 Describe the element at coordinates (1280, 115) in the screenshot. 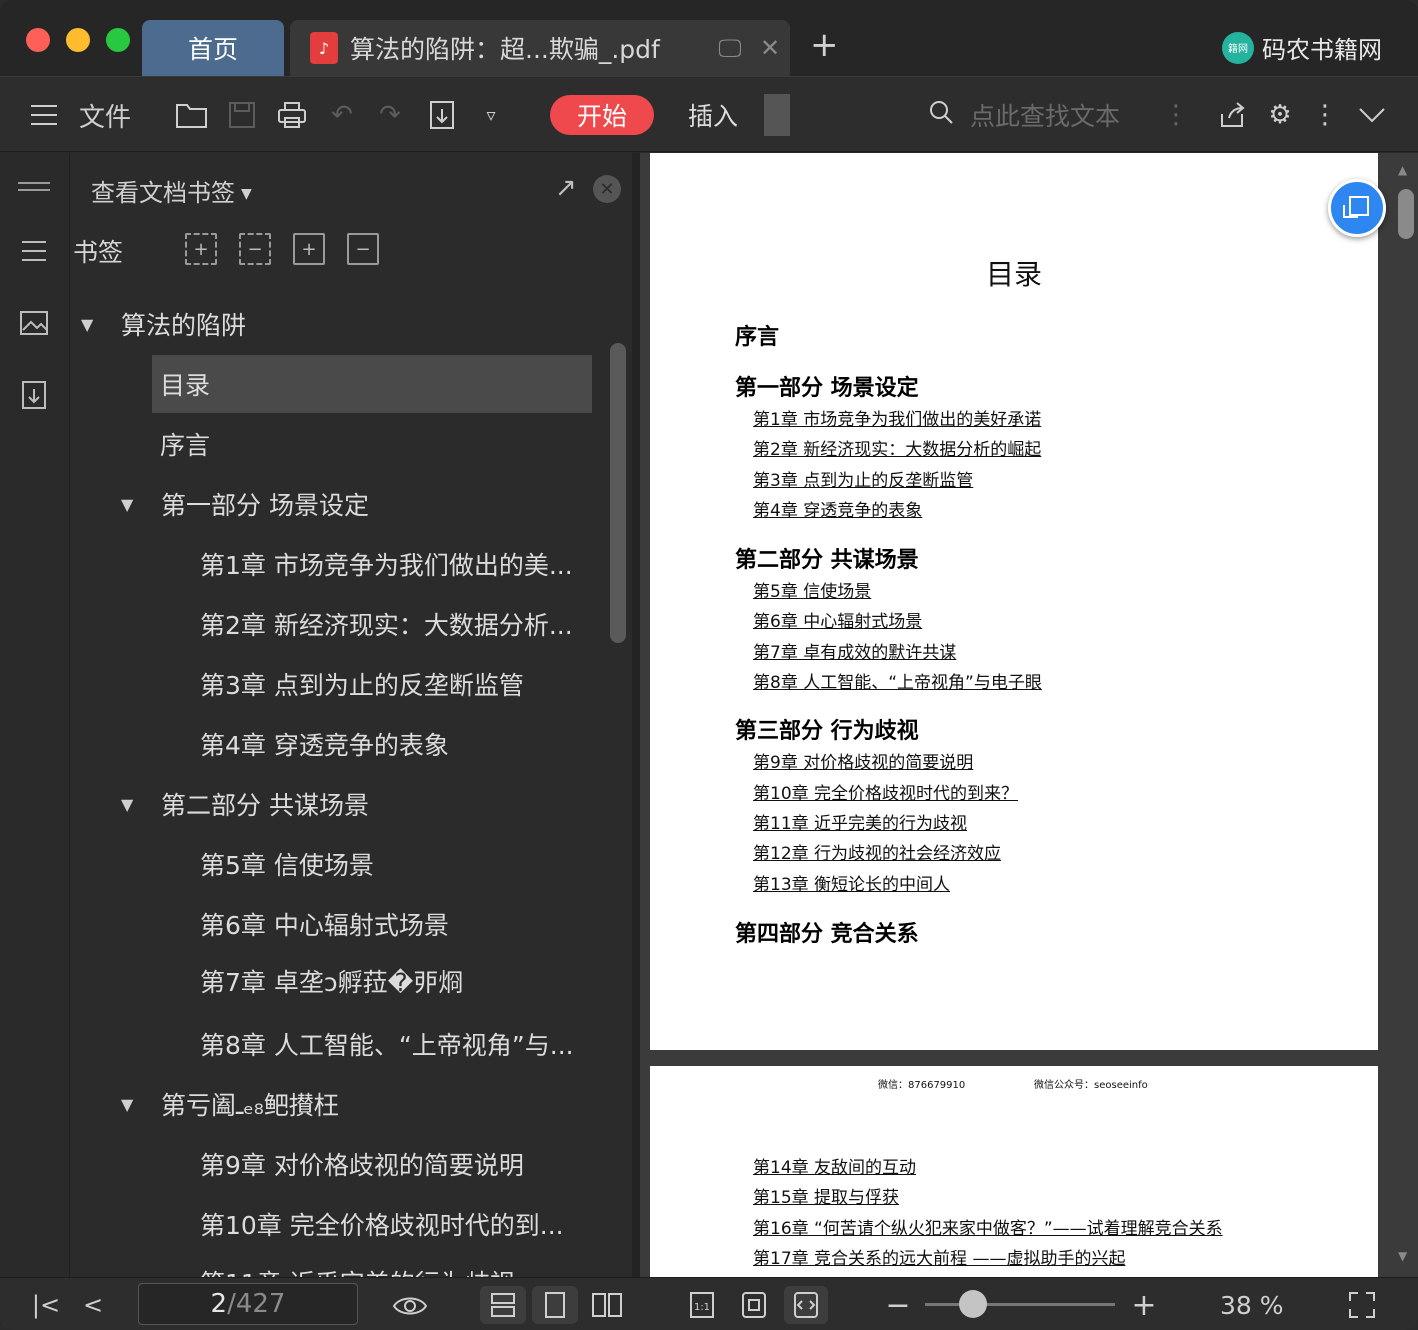

I see `settings-gear-icon: ⚙` at that location.